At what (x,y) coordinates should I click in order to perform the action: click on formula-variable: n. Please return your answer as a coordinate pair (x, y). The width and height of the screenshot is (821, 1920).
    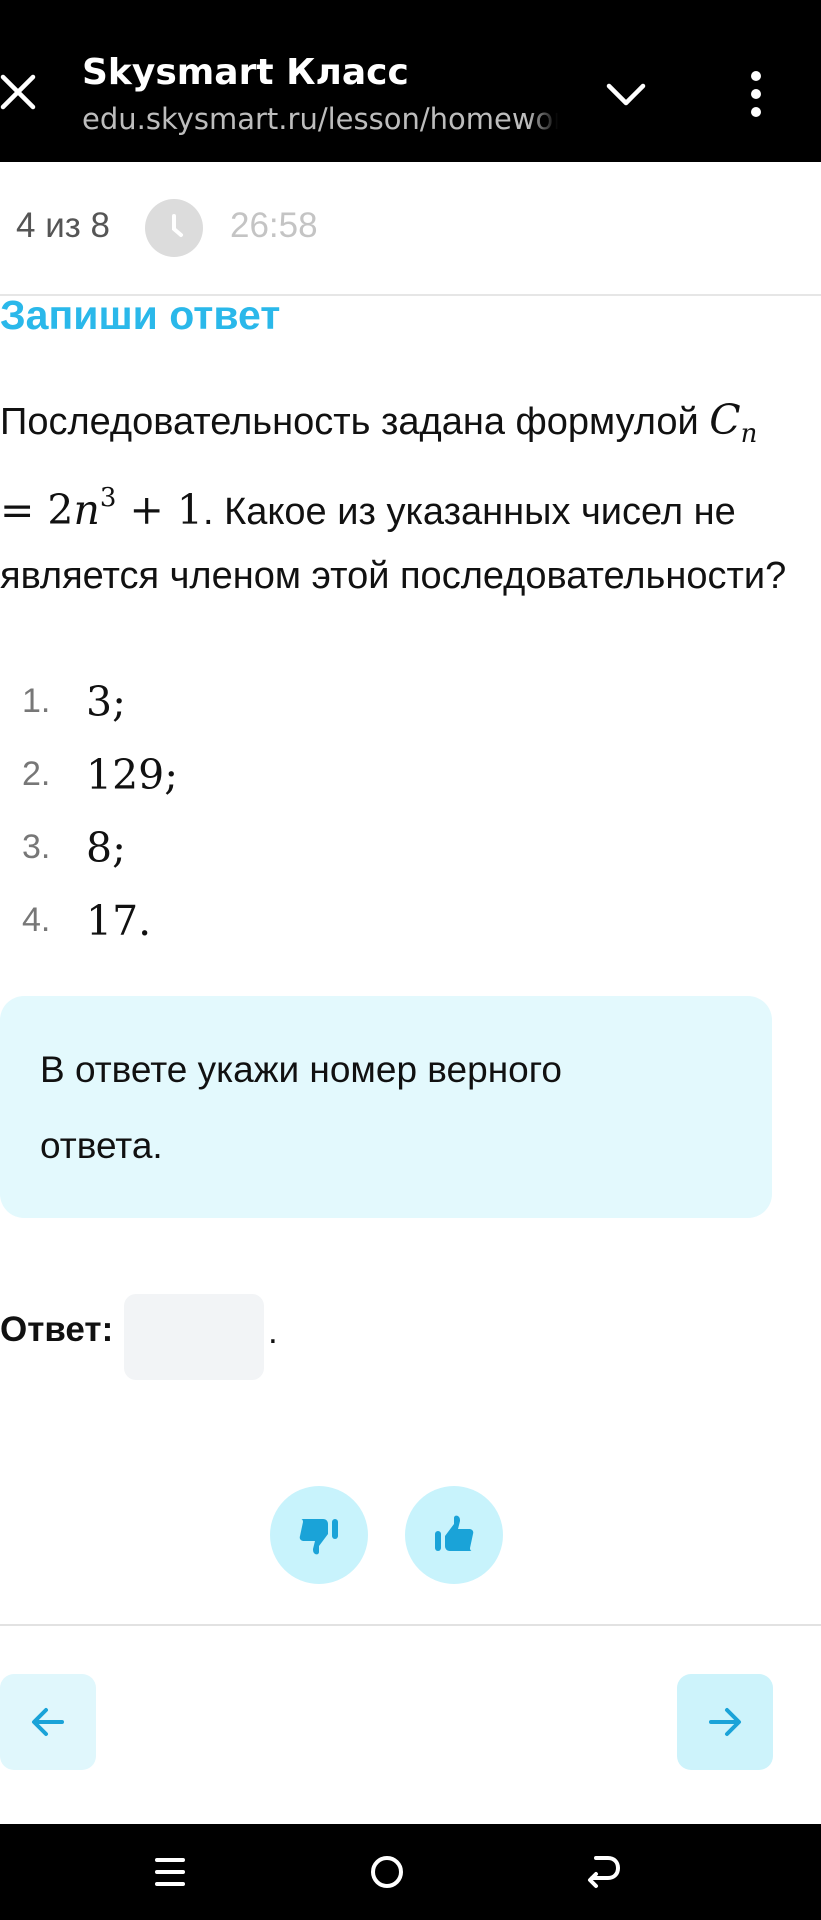
    Looking at the image, I should click on (86, 510).